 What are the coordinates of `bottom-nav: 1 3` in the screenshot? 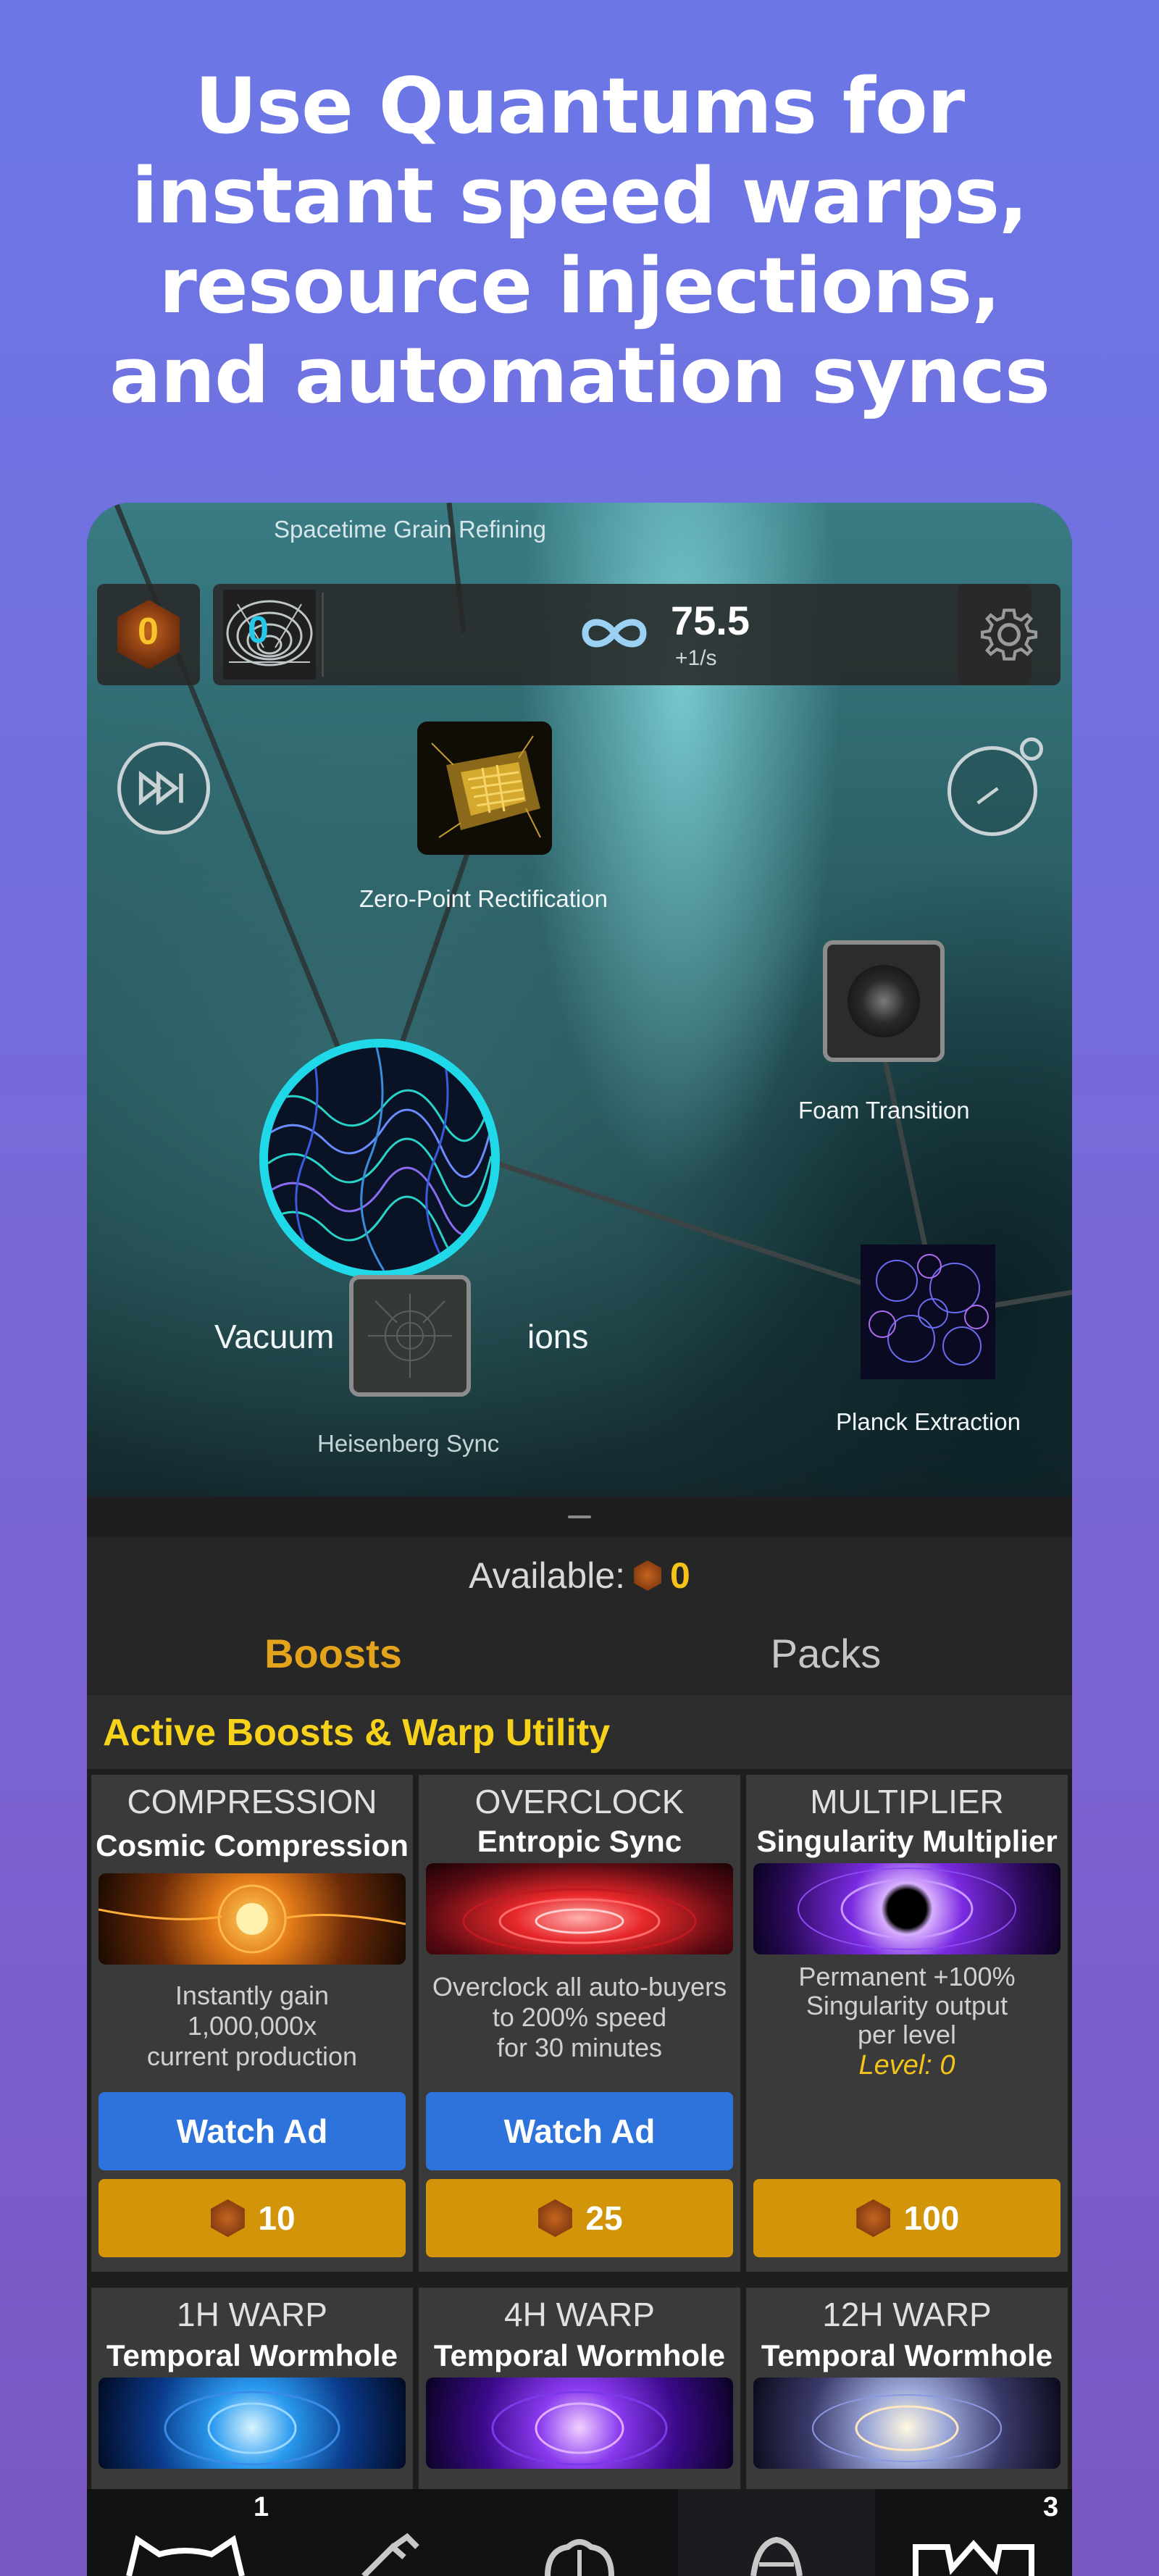 It's located at (579, 2532).